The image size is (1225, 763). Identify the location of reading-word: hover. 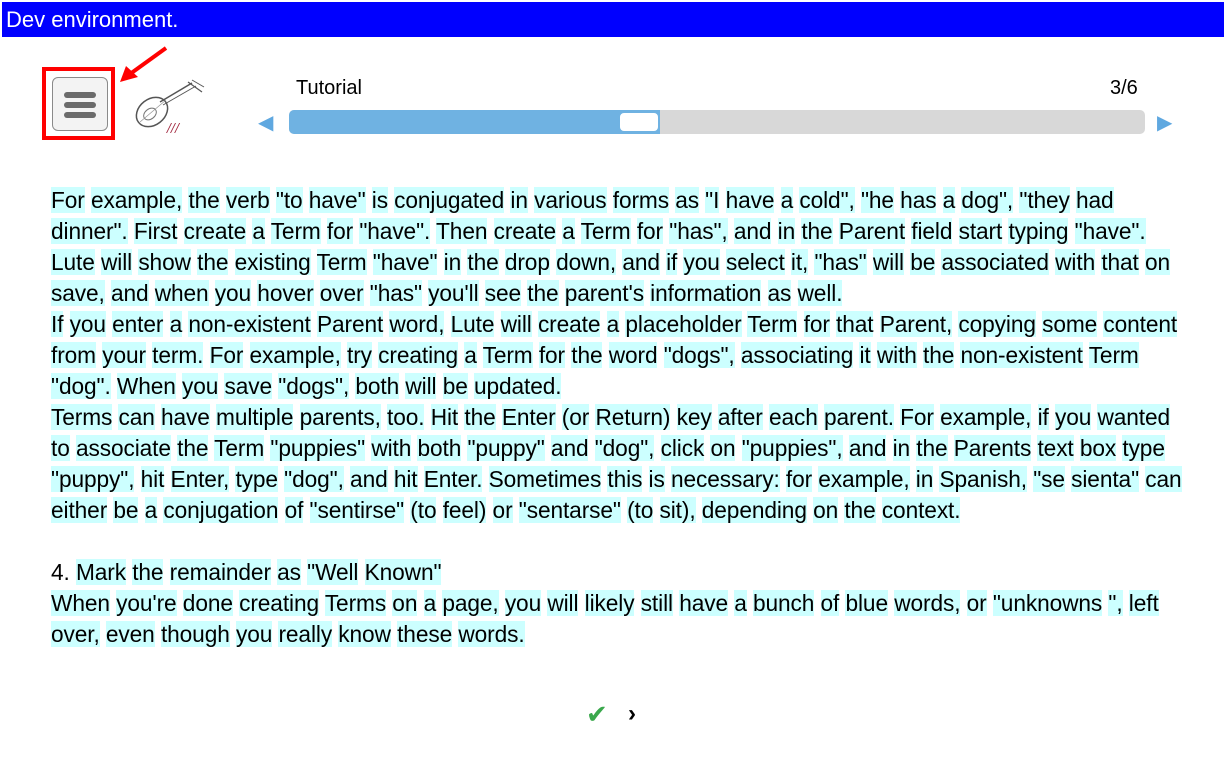
(285, 293).